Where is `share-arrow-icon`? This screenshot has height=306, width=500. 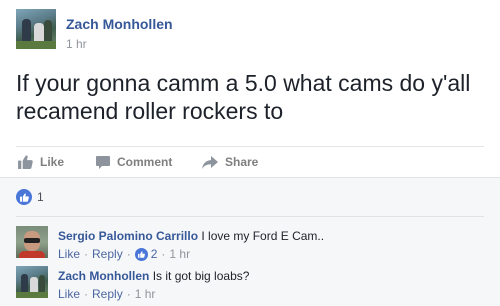
share-arrow-icon is located at coordinates (210, 162).